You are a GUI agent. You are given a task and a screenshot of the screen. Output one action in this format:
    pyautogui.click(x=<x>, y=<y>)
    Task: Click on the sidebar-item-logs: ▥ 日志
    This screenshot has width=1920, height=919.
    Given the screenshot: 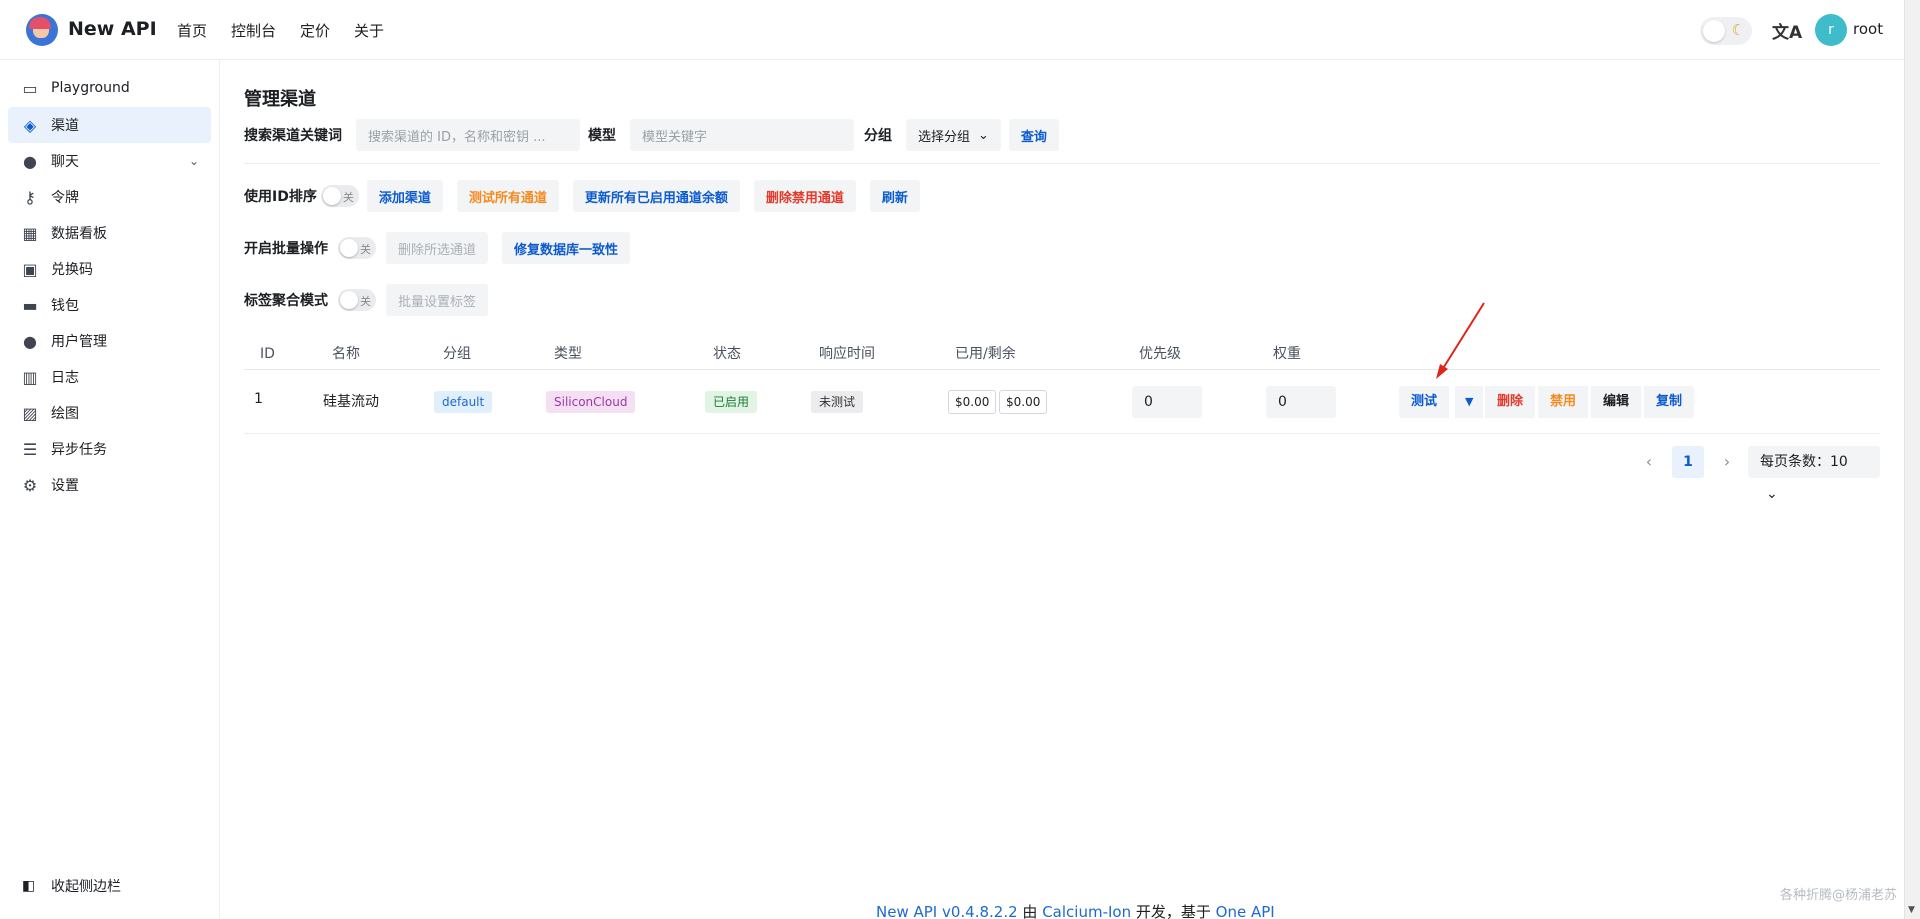 What is the action you would take?
    pyautogui.click(x=109, y=377)
    